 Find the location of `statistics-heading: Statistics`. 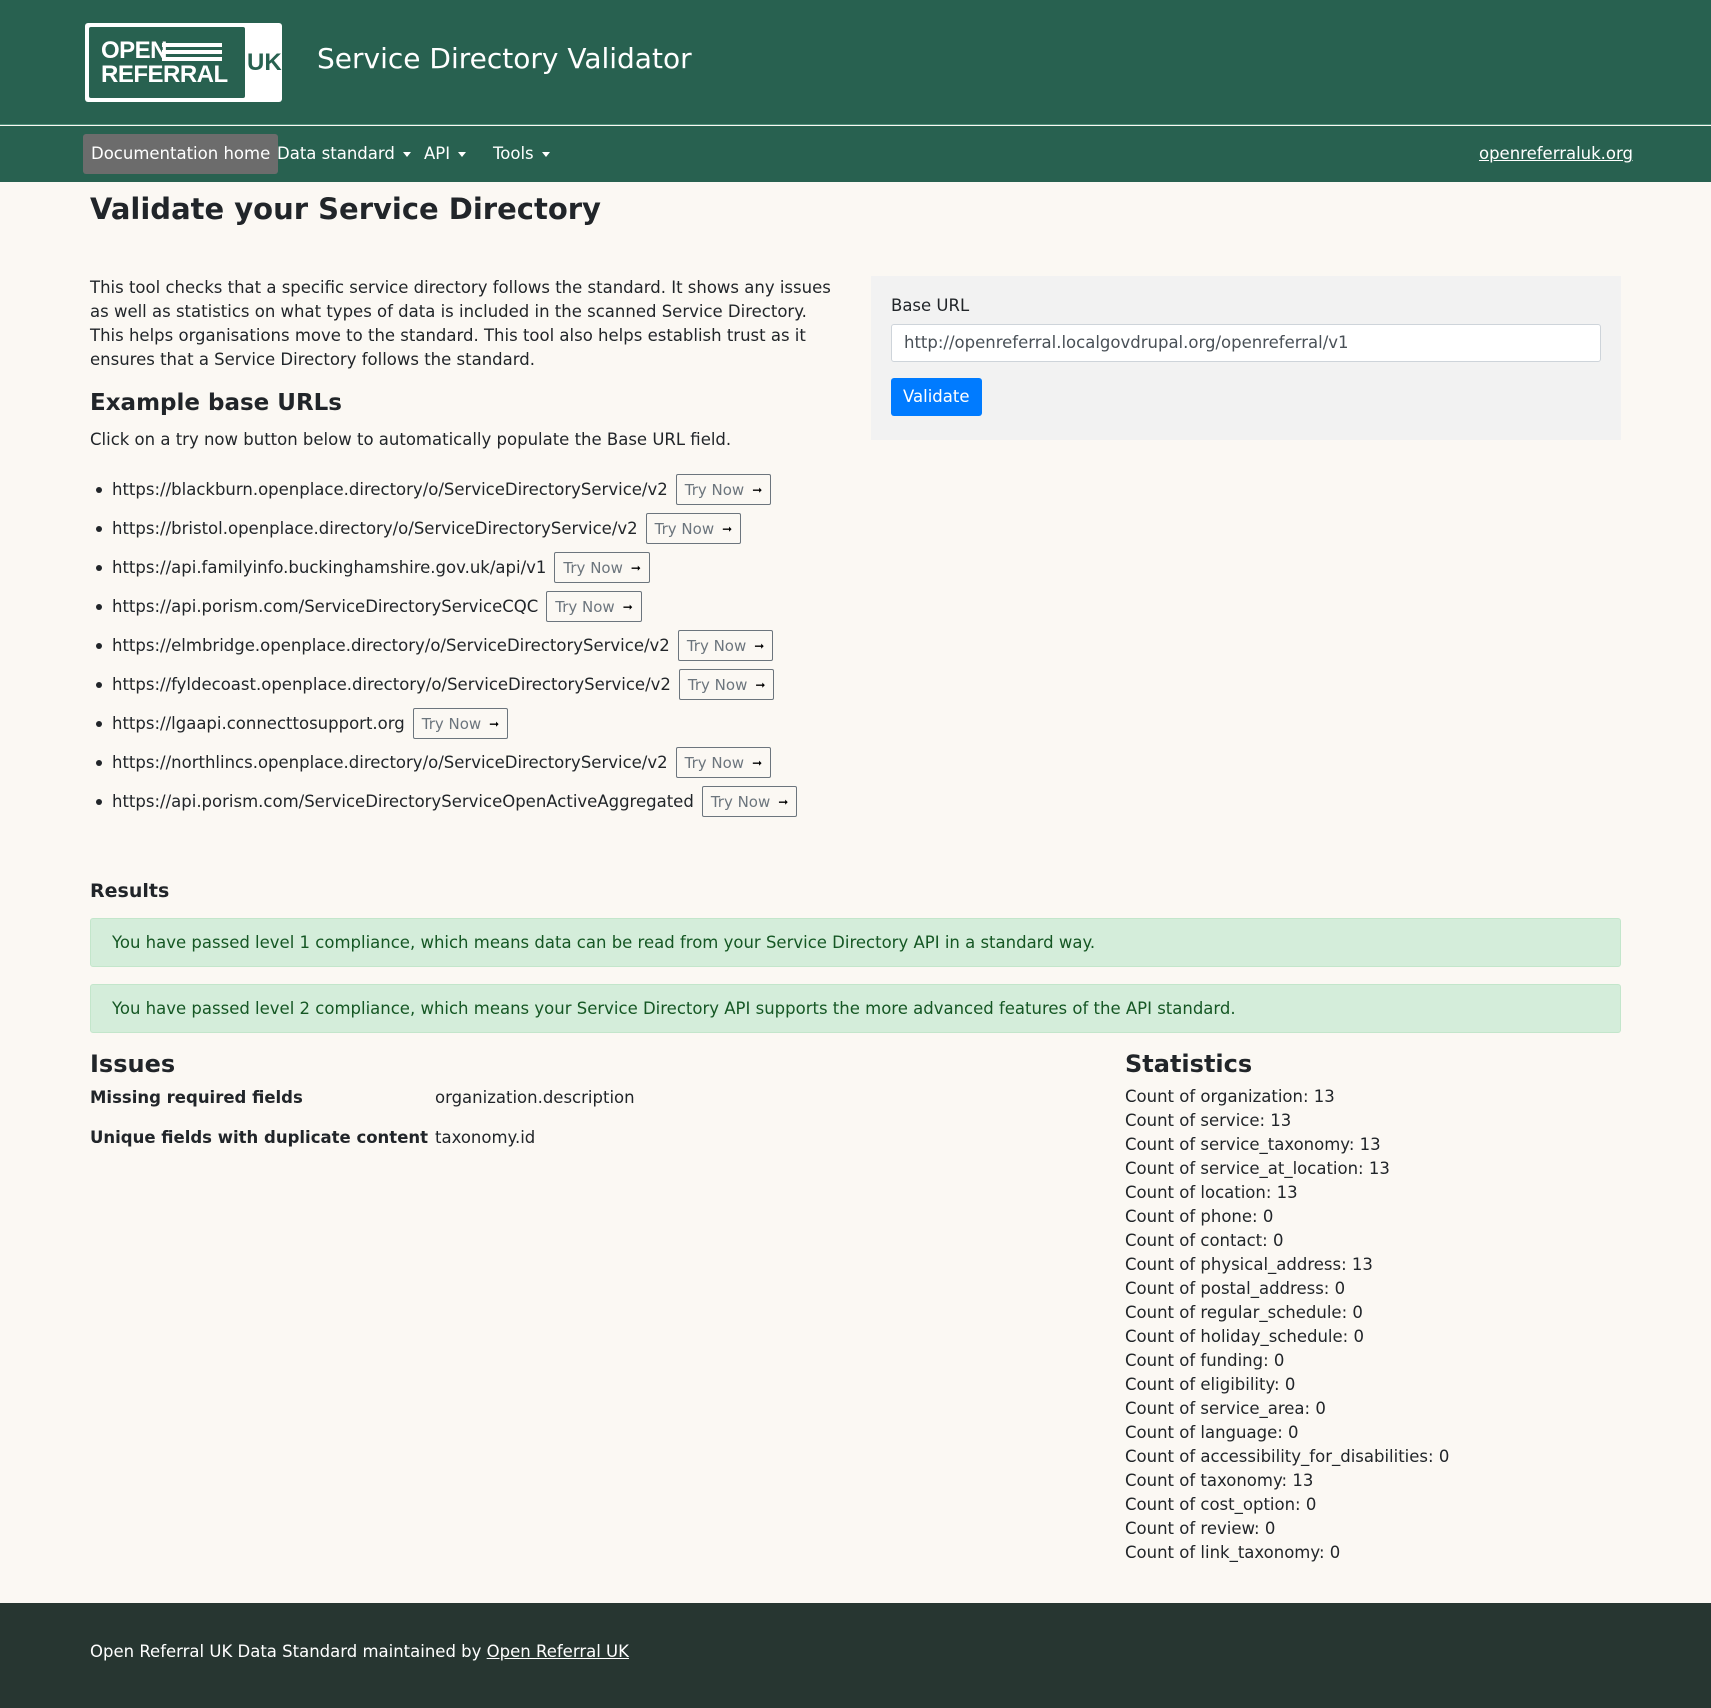

statistics-heading: Statistics is located at coordinates (1189, 1064).